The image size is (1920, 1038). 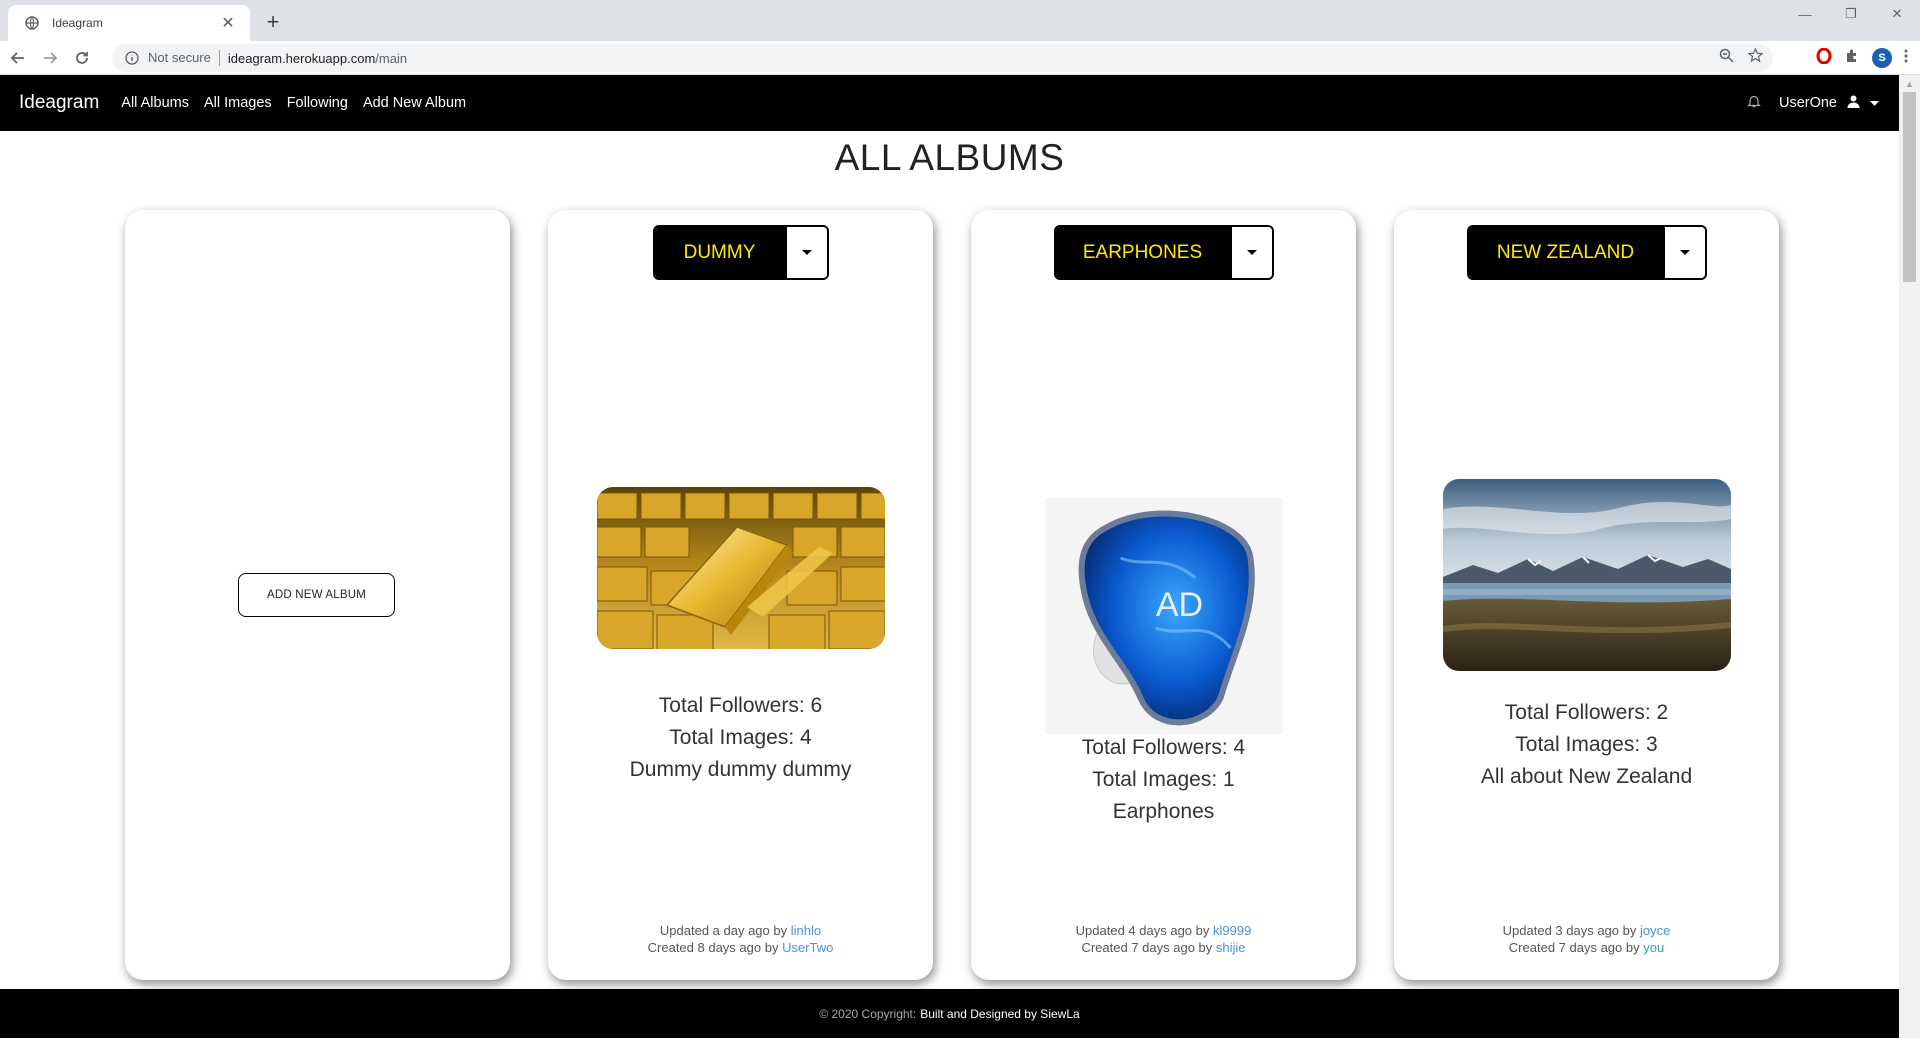 What do you see at coordinates (1824, 58) in the screenshot?
I see `opera-extension-icon` at bounding box center [1824, 58].